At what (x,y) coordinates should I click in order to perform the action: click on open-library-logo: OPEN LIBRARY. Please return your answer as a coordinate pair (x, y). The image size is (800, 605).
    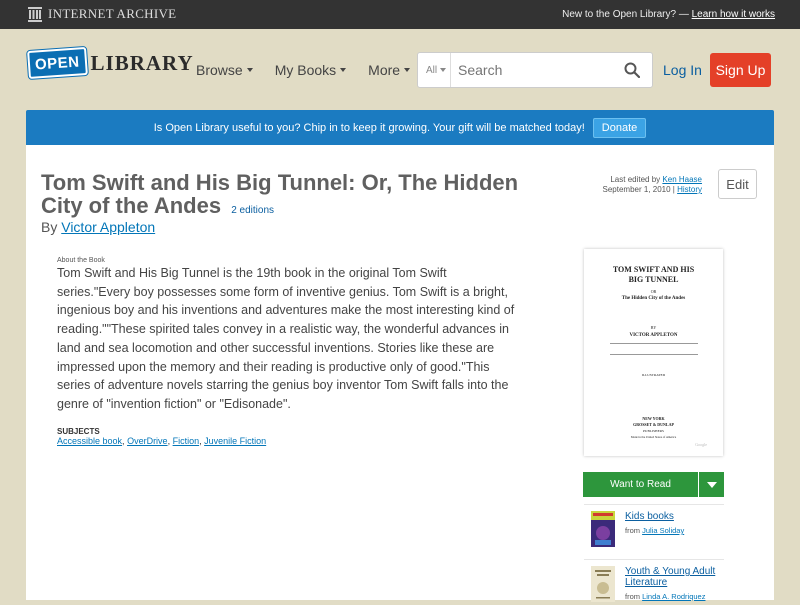
    Looking at the image, I should click on (110, 63).